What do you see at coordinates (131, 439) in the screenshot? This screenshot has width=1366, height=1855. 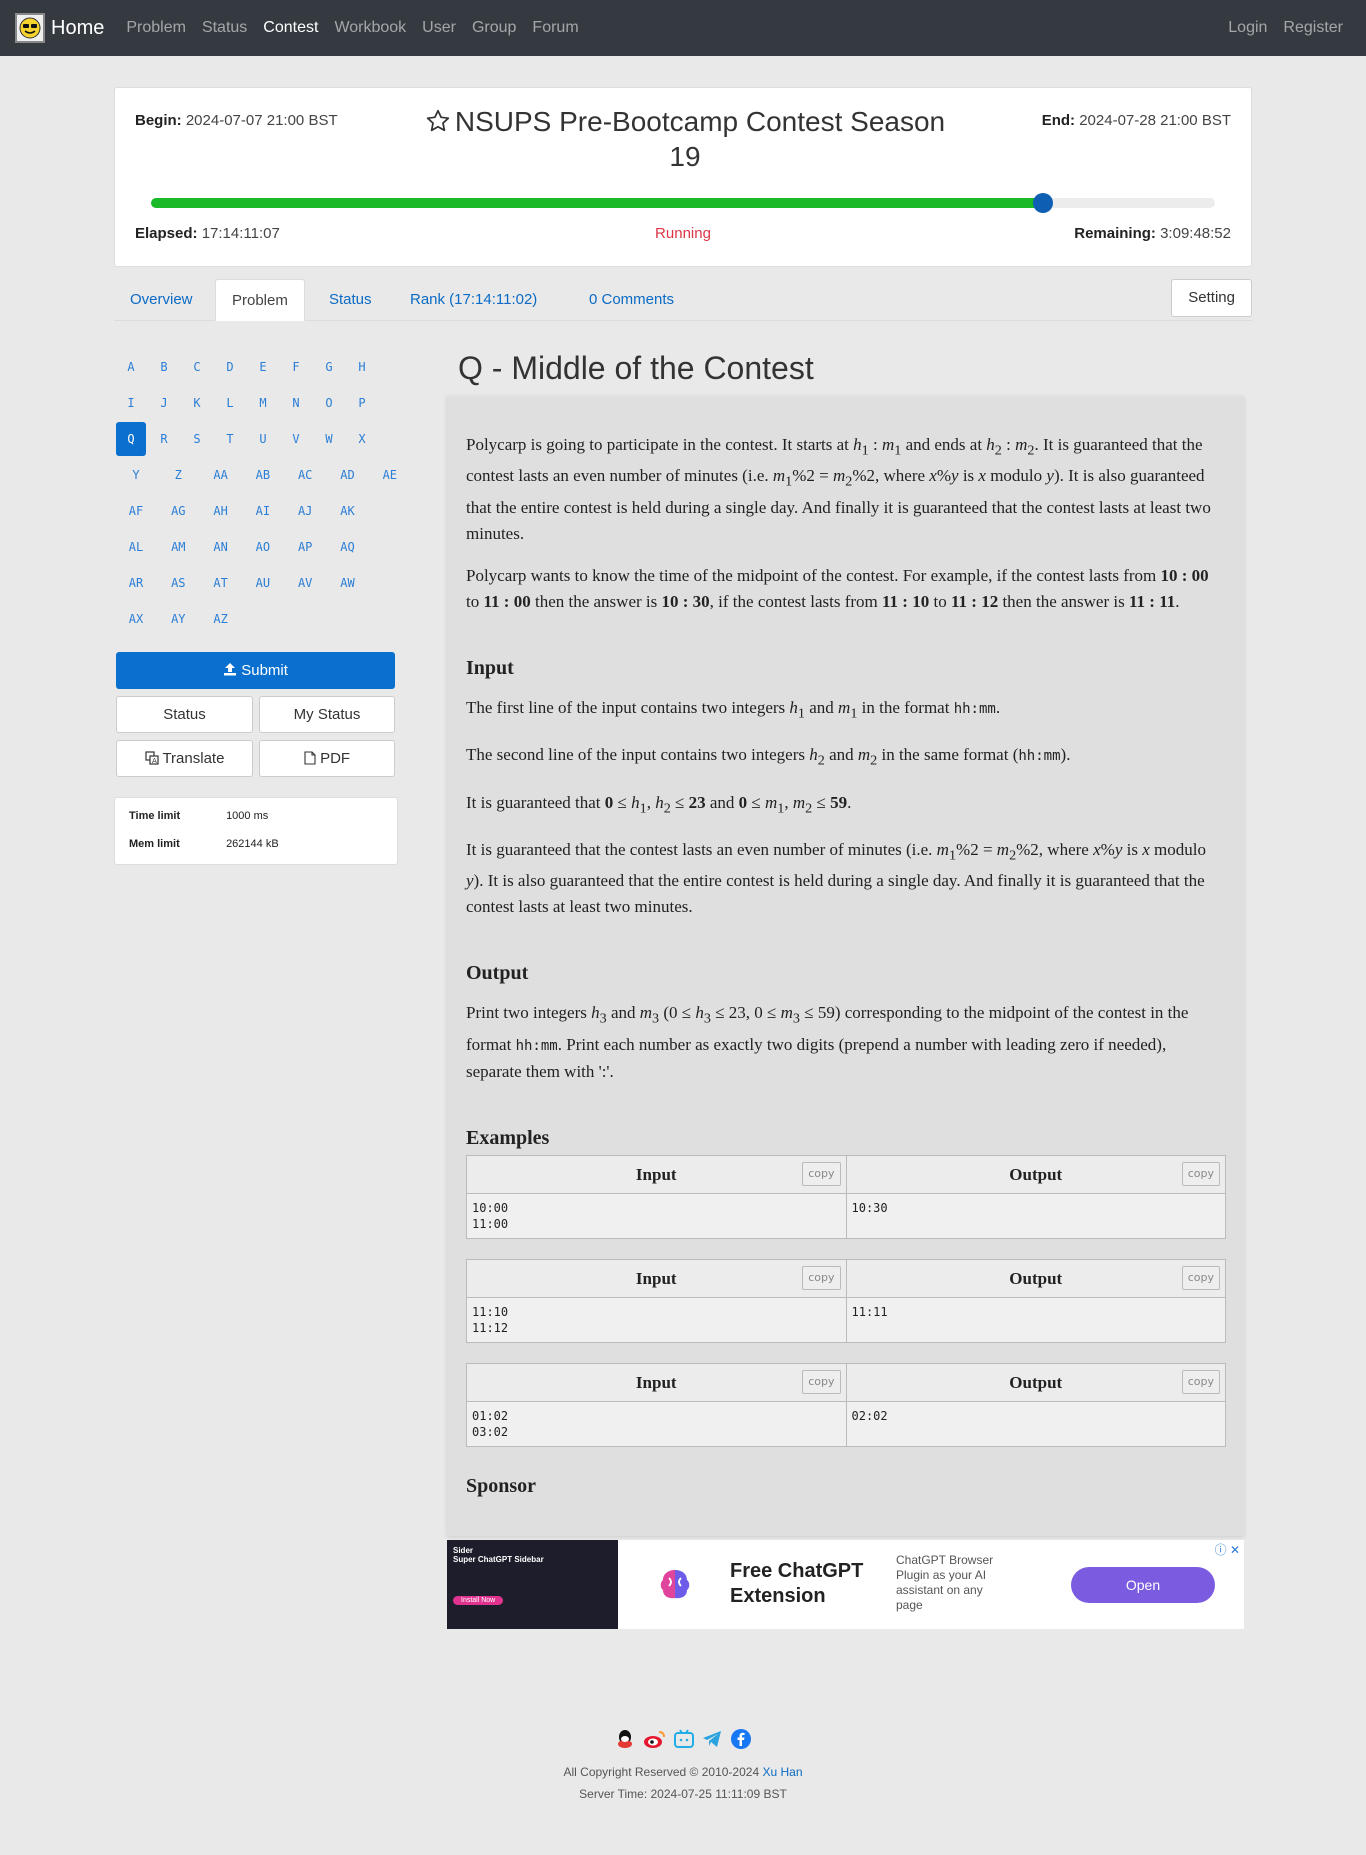 I see `problem-letter-q: Q` at bounding box center [131, 439].